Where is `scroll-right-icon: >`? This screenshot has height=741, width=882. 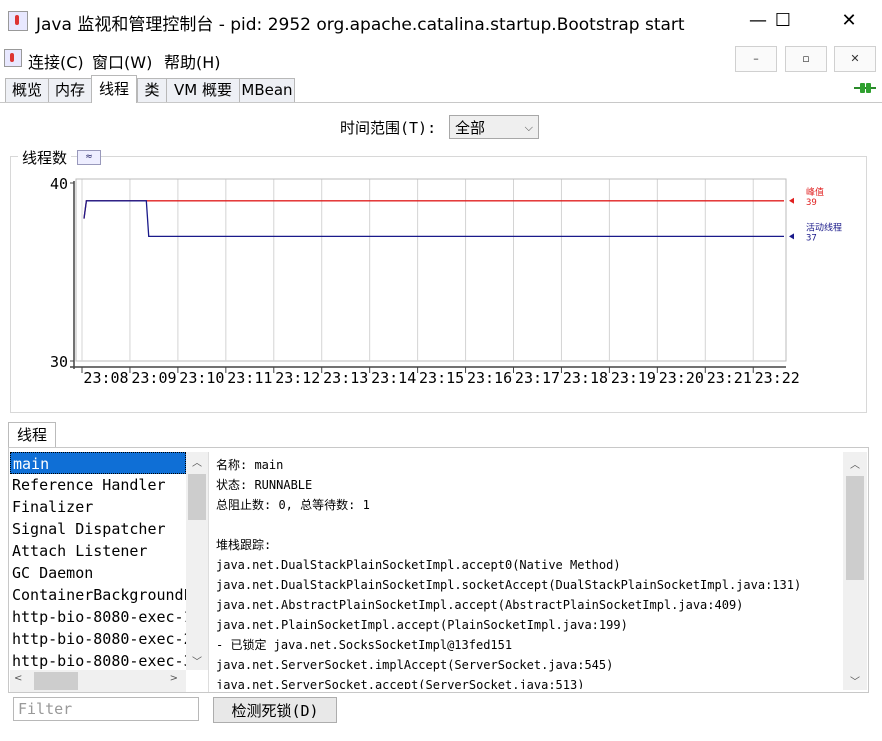
scroll-right-icon: > is located at coordinates (174, 678).